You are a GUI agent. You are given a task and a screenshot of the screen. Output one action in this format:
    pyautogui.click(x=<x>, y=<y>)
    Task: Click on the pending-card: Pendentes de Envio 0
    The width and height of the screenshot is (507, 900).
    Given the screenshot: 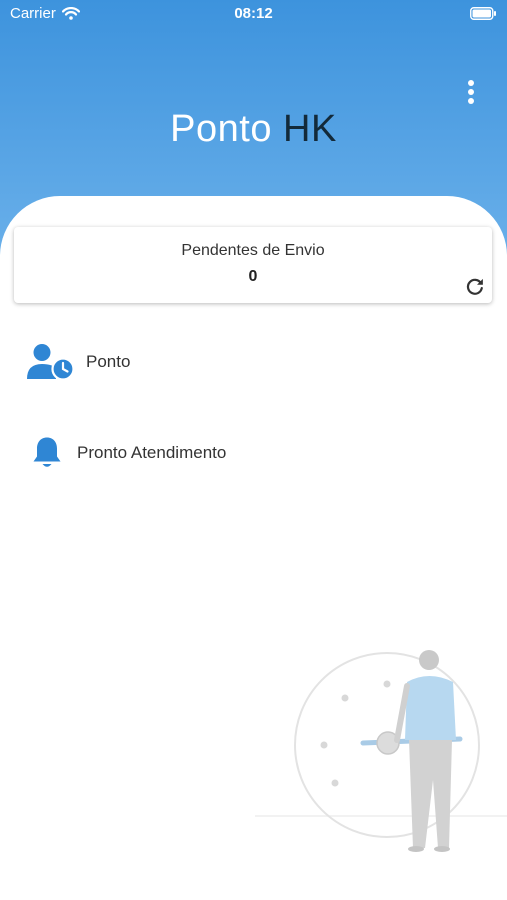 What is the action you would take?
    pyautogui.click(x=253, y=265)
    